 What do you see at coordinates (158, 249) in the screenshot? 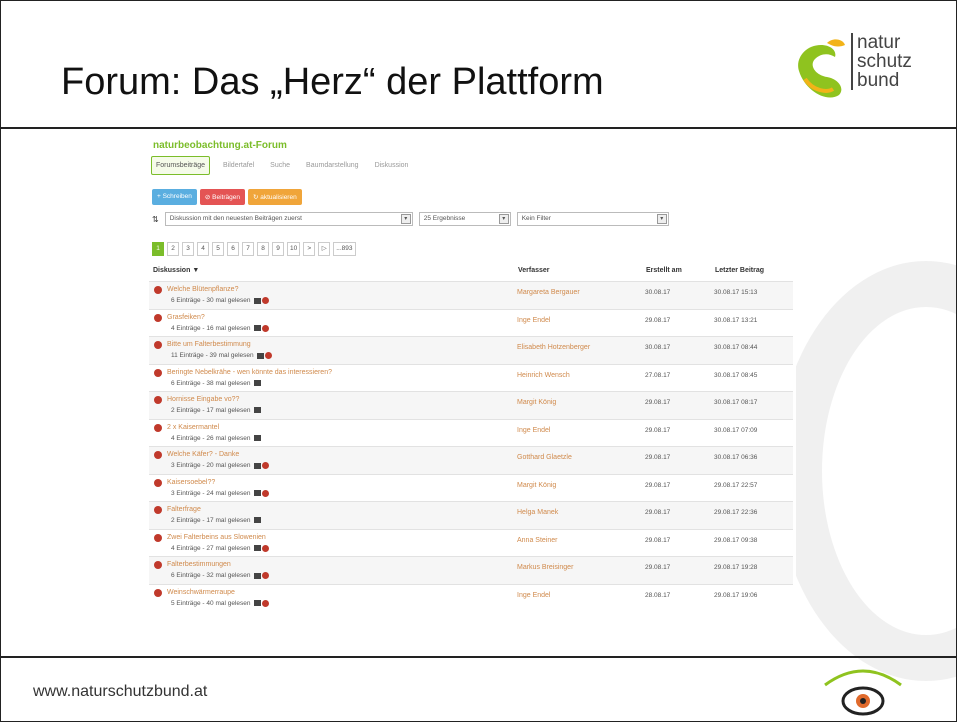
I see `page-button: 1` at bounding box center [158, 249].